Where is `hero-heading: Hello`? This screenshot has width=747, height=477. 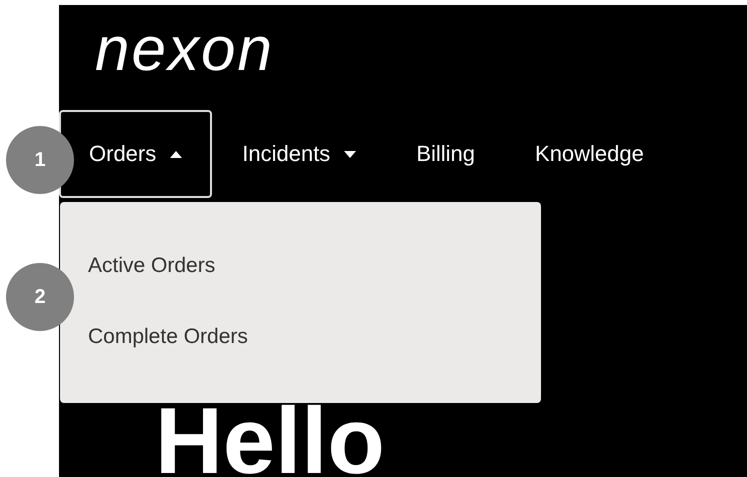
hero-heading: Hello is located at coordinates (270, 441).